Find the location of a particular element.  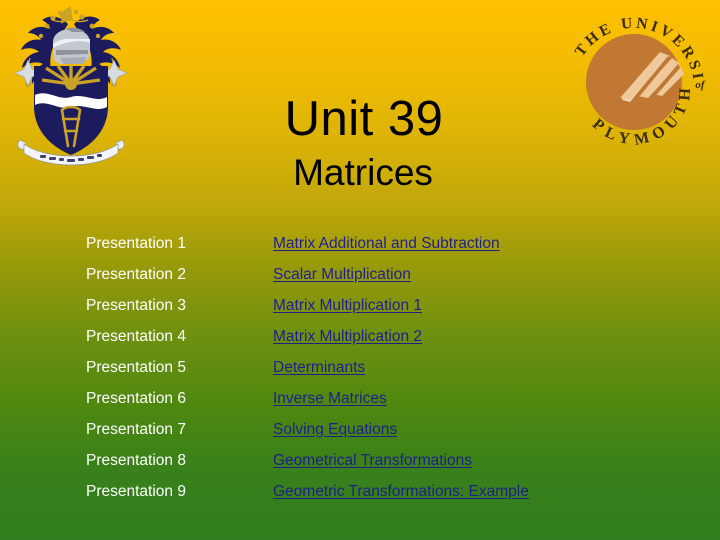

presentation-link-cell: Matrix Multiplication 1 is located at coordinates (479, 305).